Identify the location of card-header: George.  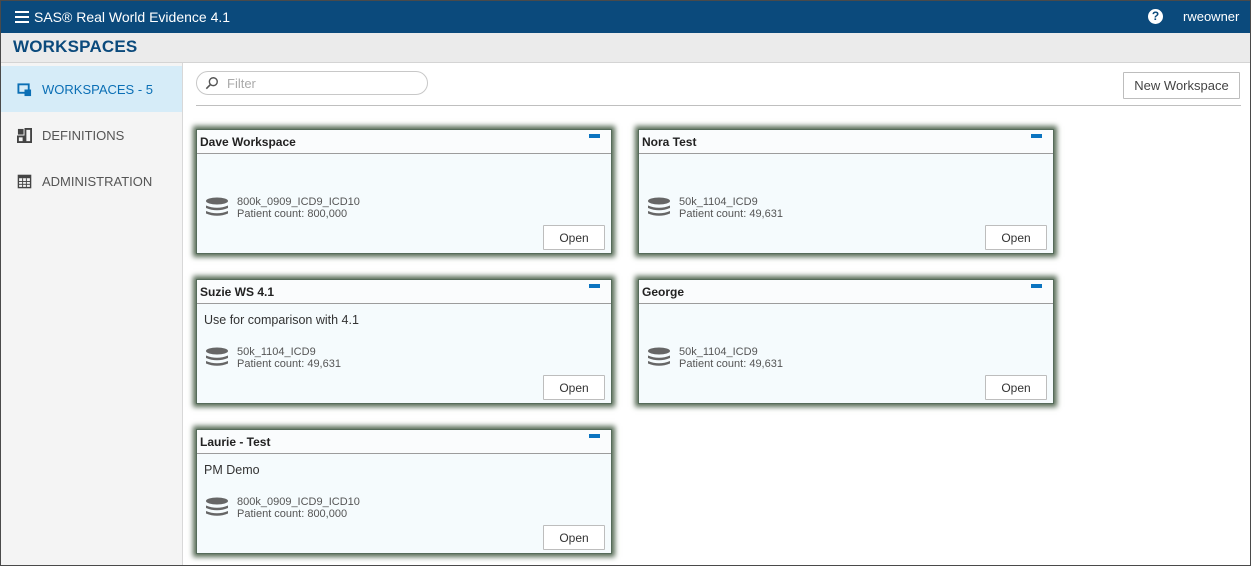
(846, 292).